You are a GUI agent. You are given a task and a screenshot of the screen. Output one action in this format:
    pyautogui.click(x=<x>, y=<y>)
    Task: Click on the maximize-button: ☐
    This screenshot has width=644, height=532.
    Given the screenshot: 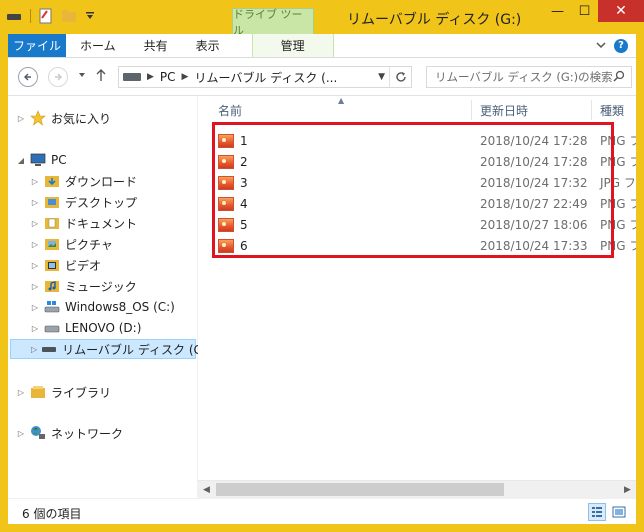 What is the action you would take?
    pyautogui.click(x=584, y=11)
    